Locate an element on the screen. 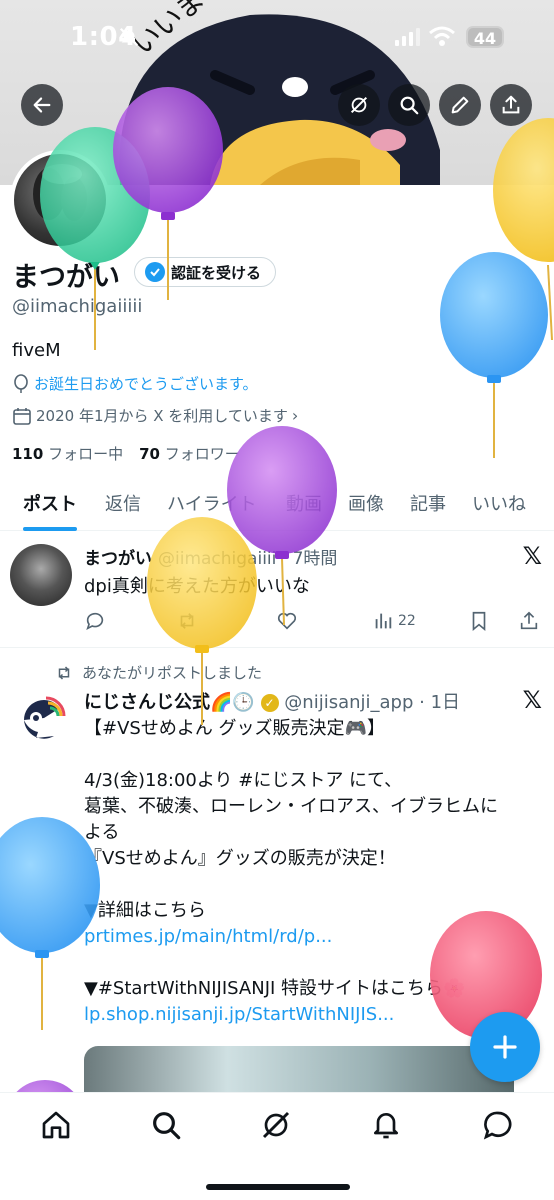 The image size is (554, 1200). edit-button is located at coordinates (460, 105).